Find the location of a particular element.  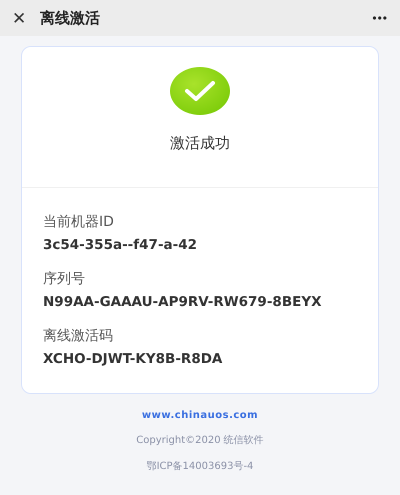

success-message: 激活成功 is located at coordinates (200, 143).